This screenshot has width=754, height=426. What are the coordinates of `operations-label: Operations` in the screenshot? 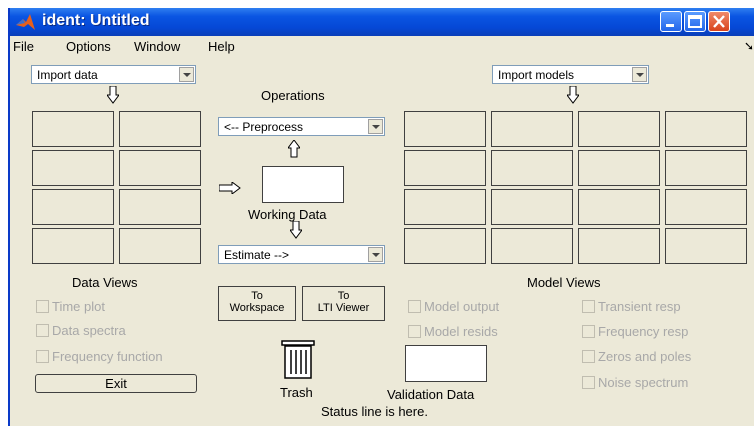 It's located at (293, 95).